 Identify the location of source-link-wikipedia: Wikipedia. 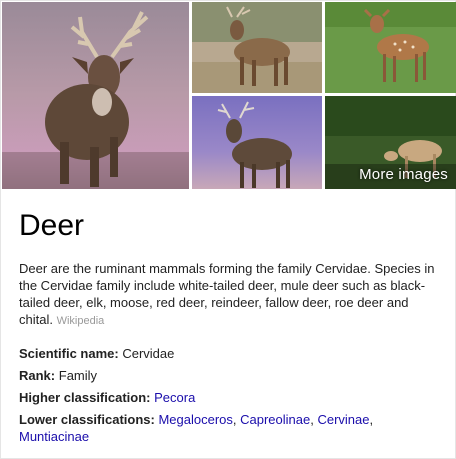
(81, 321).